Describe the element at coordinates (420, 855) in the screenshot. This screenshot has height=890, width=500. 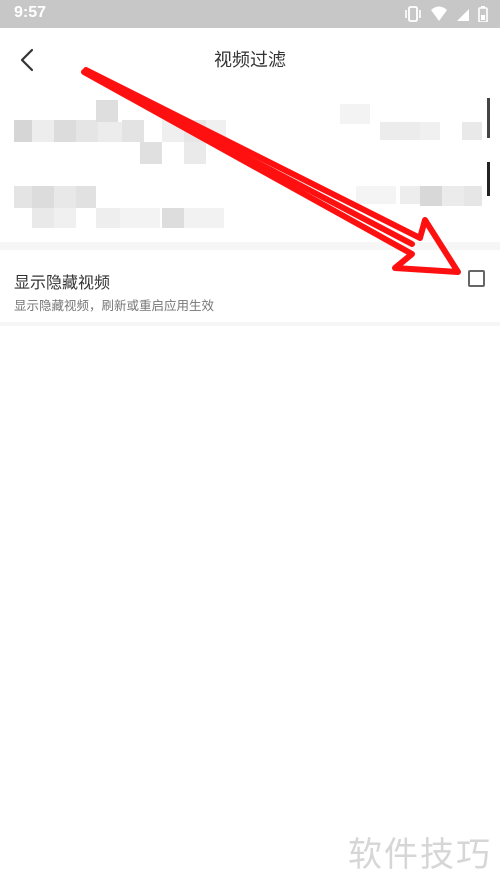
I see `watermark: 软件技巧` at that location.